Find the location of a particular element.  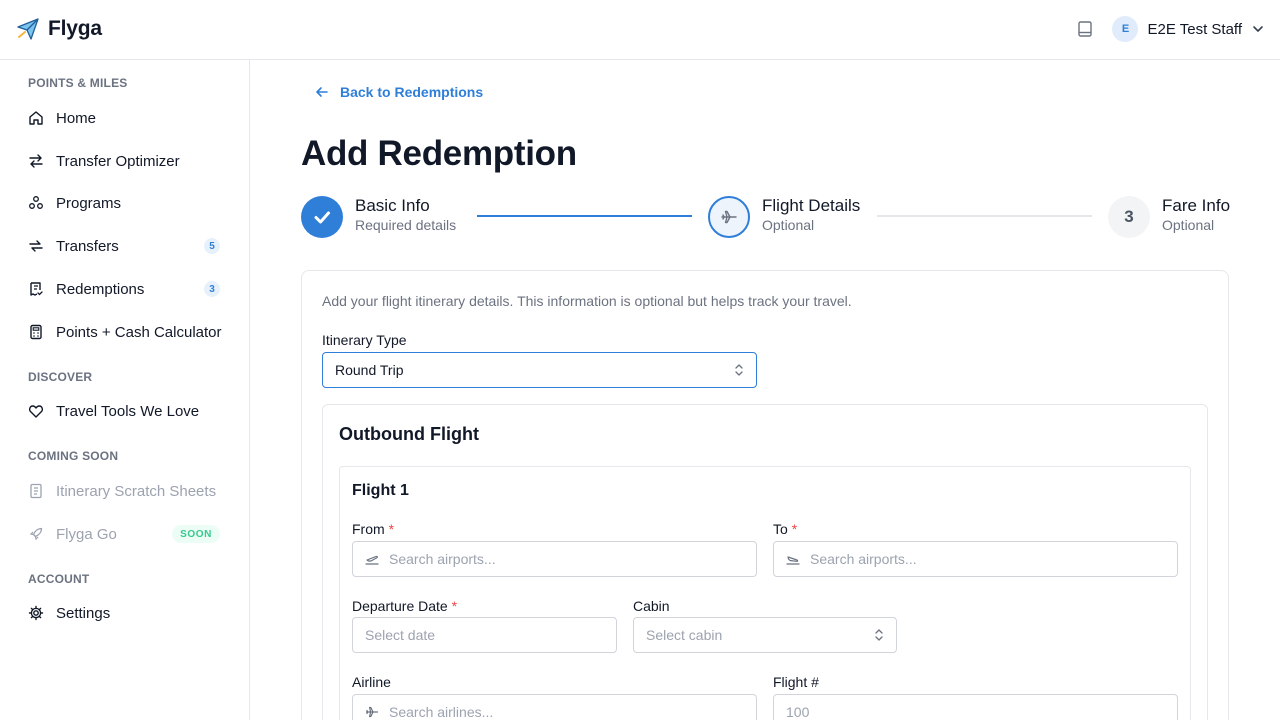

airline-label: Airline is located at coordinates (371, 682).